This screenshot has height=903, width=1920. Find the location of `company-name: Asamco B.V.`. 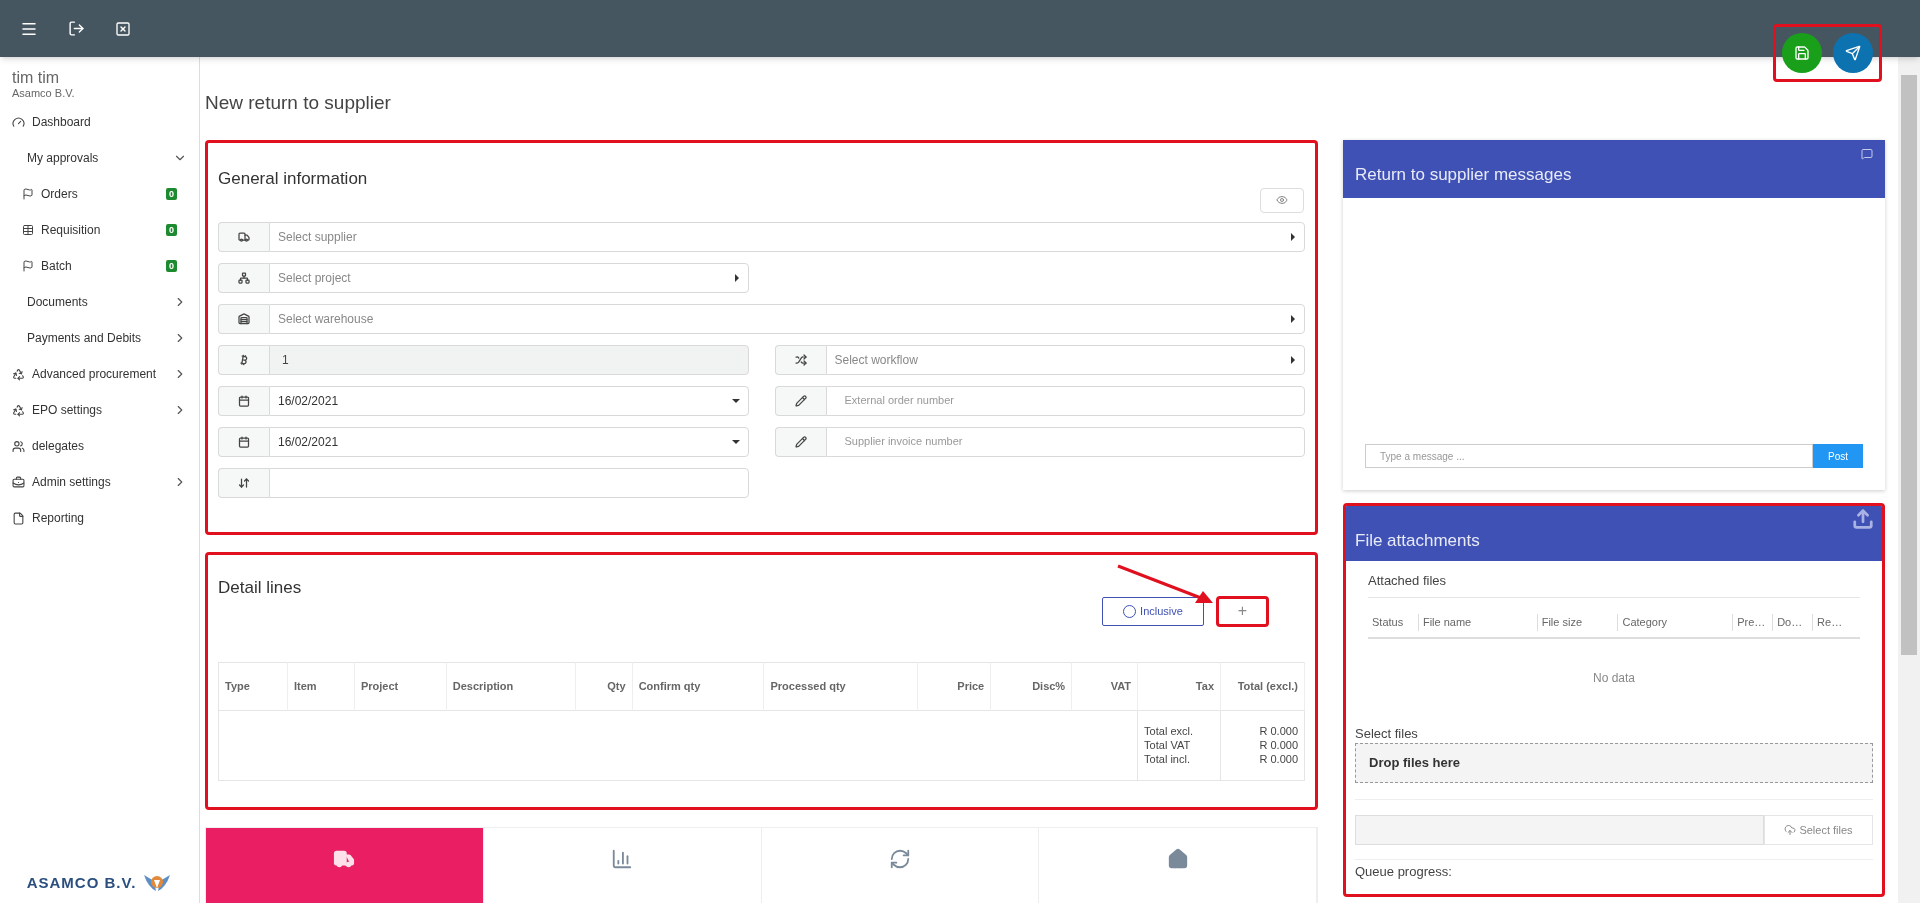

company-name: Asamco B.V. is located at coordinates (44, 93).